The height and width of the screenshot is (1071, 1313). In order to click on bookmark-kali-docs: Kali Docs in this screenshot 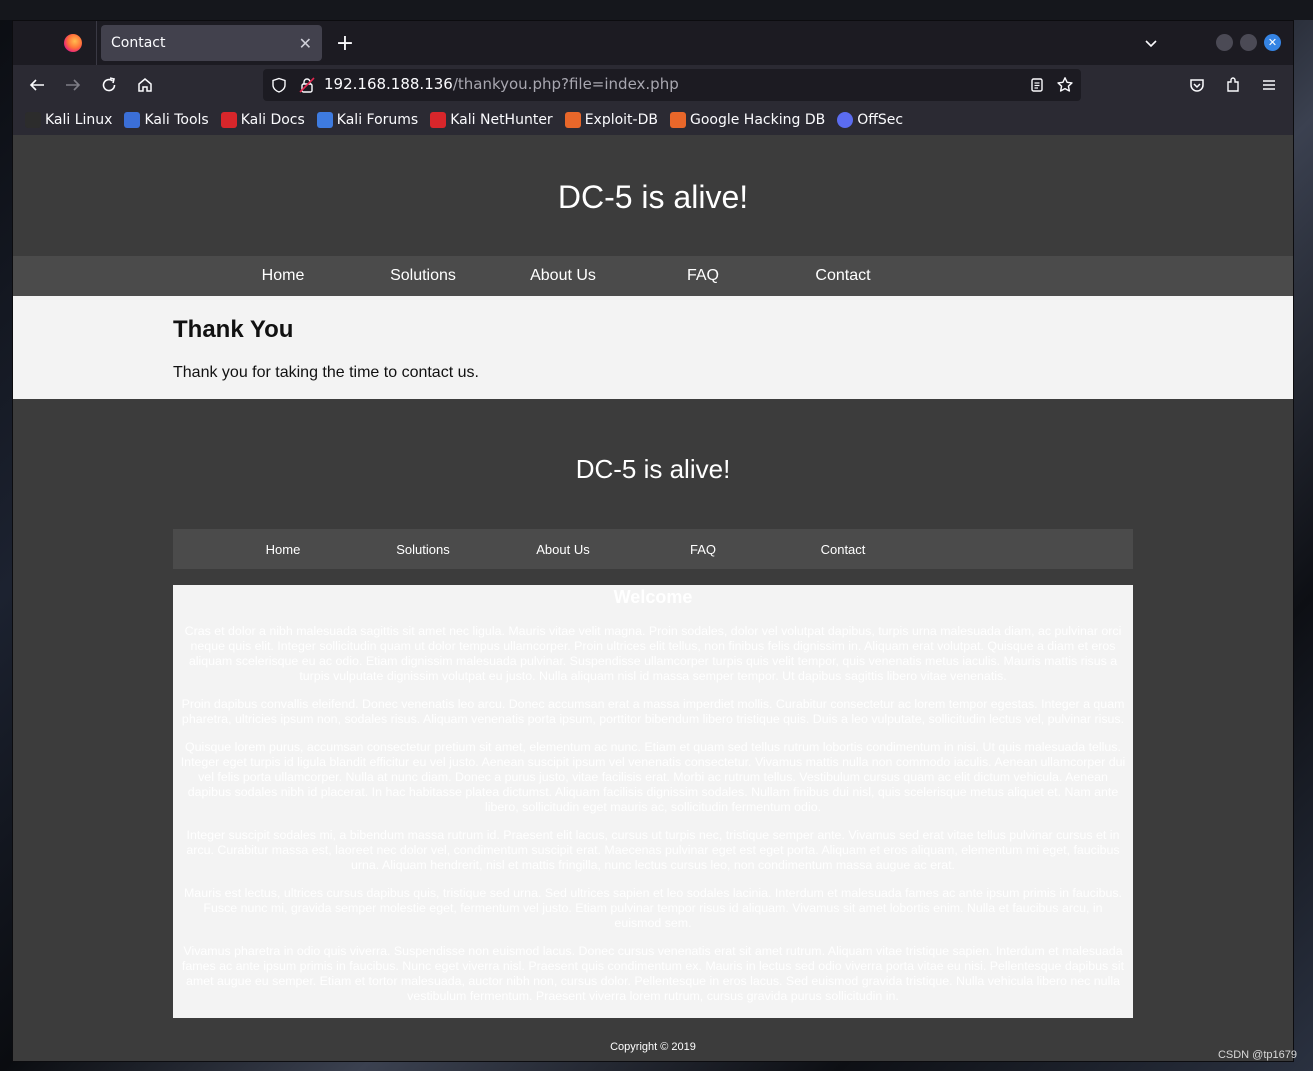, I will do `click(262, 120)`.